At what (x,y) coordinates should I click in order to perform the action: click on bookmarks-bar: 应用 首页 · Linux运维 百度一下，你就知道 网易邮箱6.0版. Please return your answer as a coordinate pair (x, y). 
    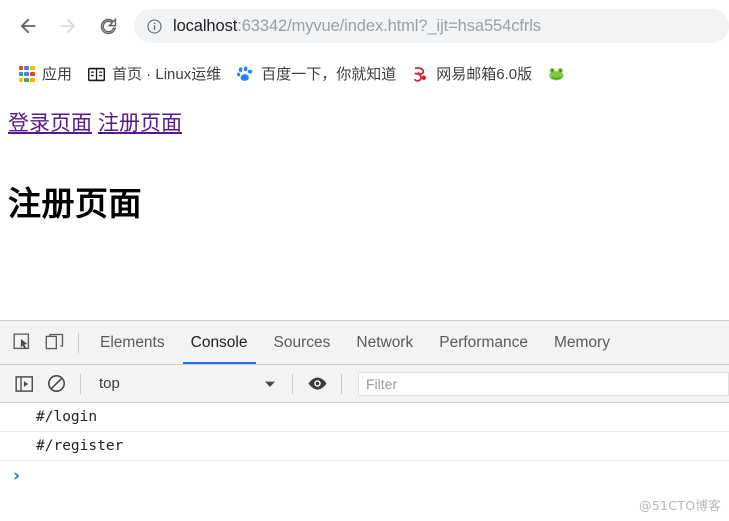
    Looking at the image, I should click on (364, 74).